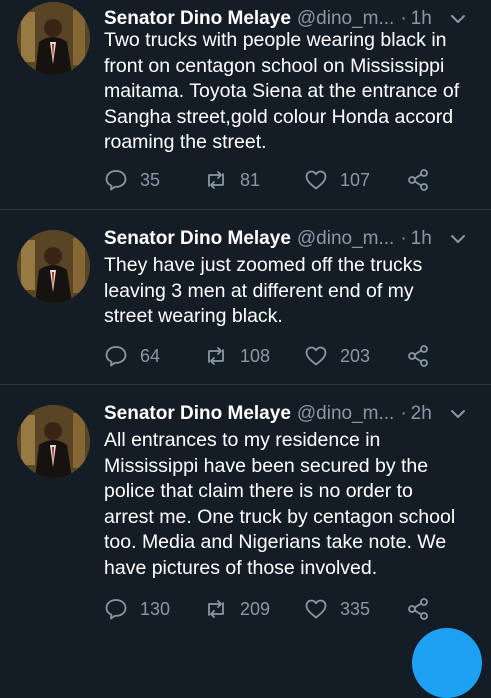  I want to click on compose-tweet-button, so click(447, 663).